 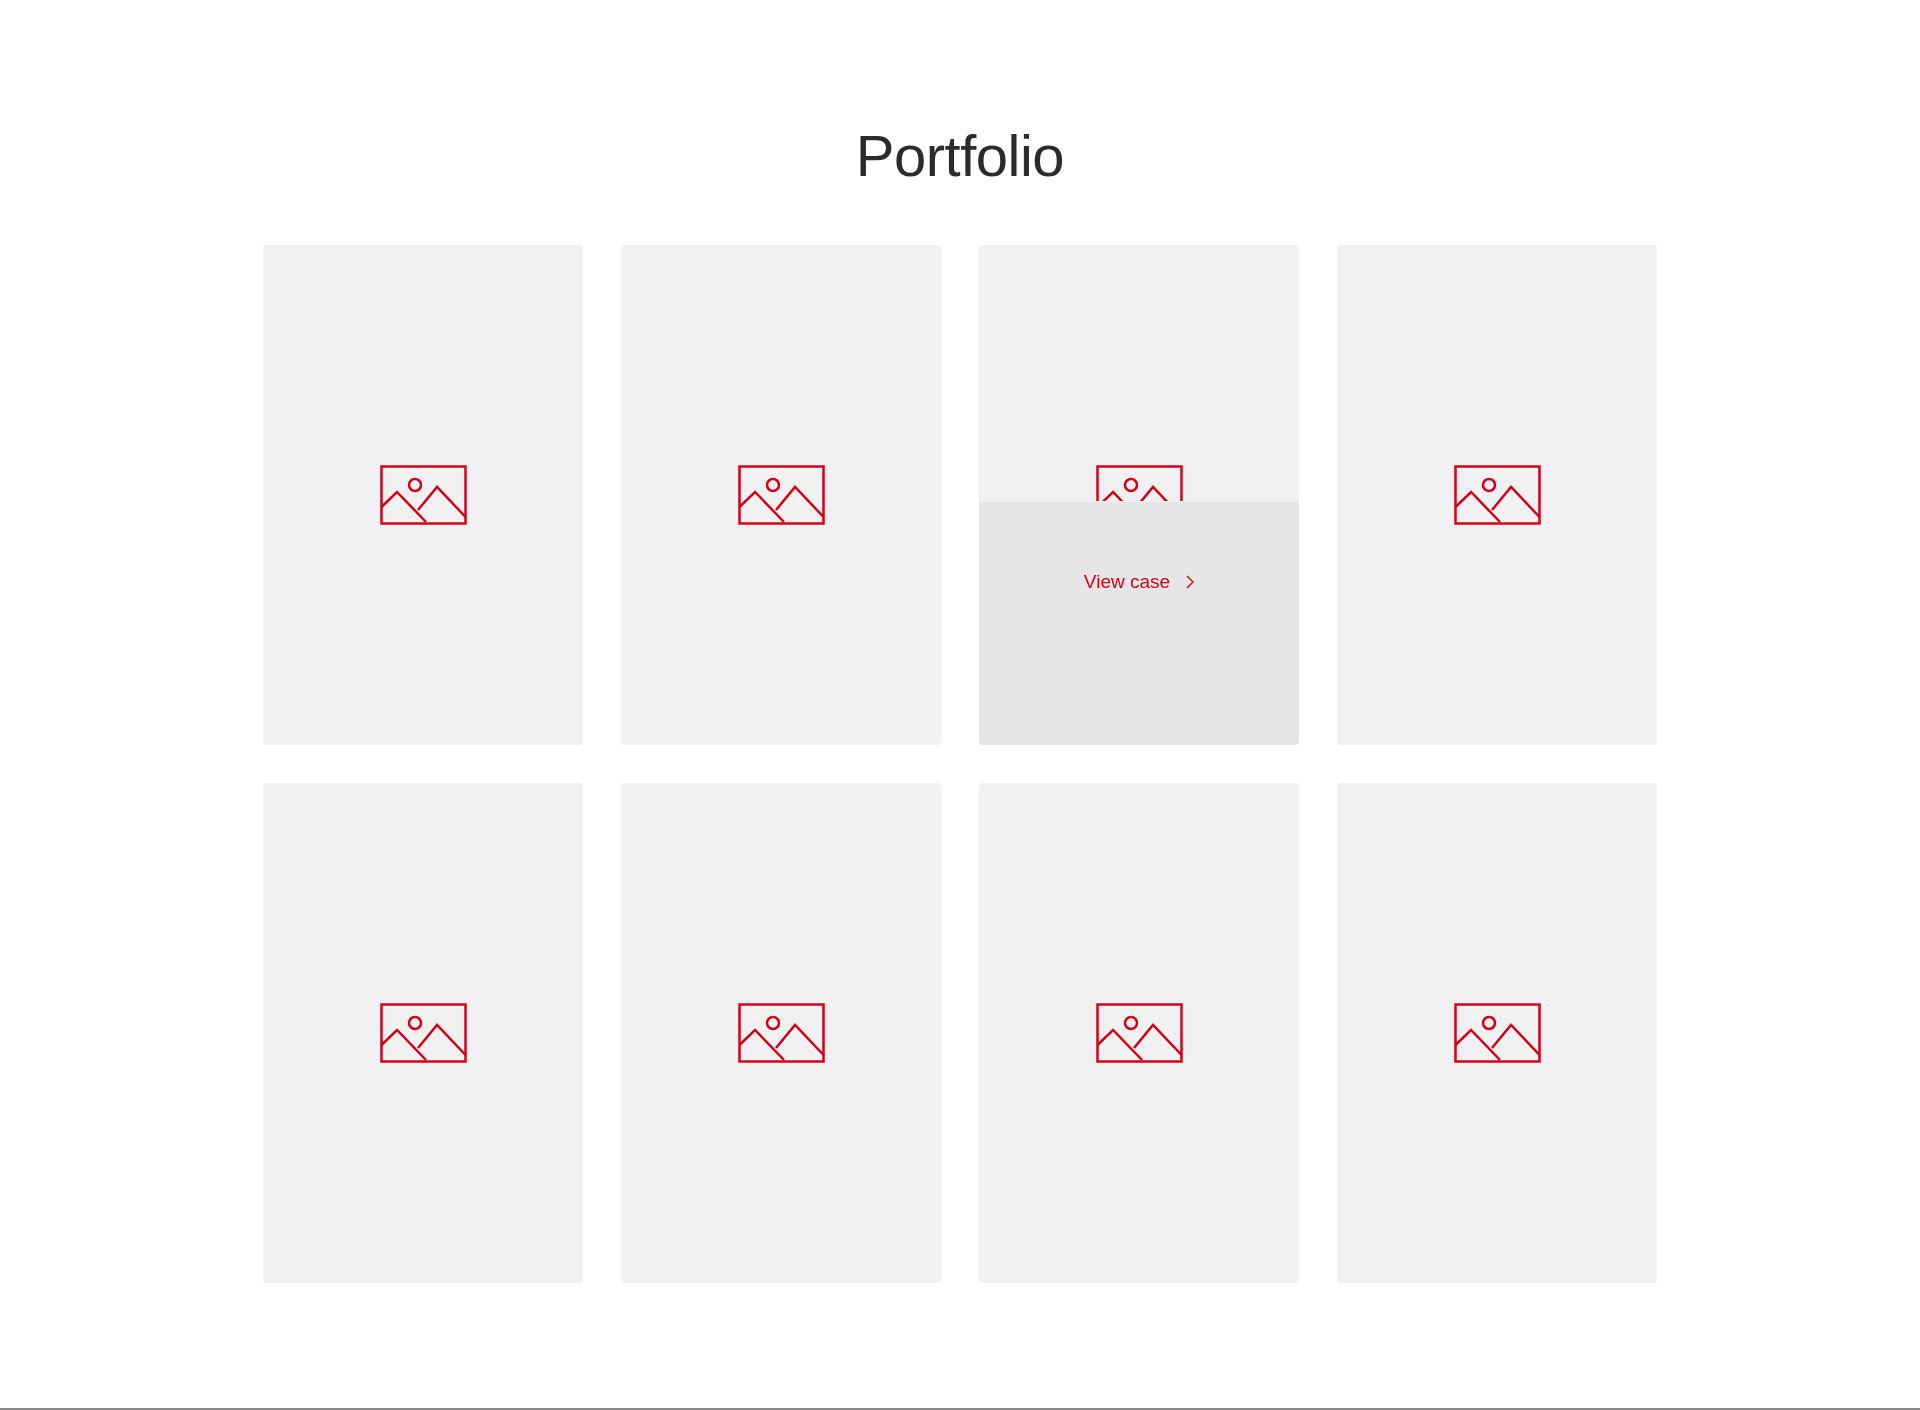 I want to click on page-title: Portfolio, so click(x=960, y=156).